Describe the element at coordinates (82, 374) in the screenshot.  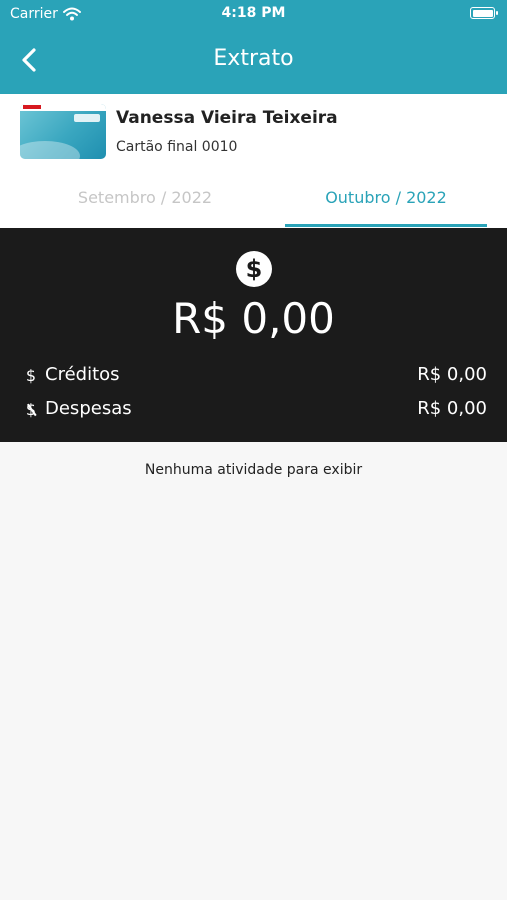
I see `credits-label: Créditos` at that location.